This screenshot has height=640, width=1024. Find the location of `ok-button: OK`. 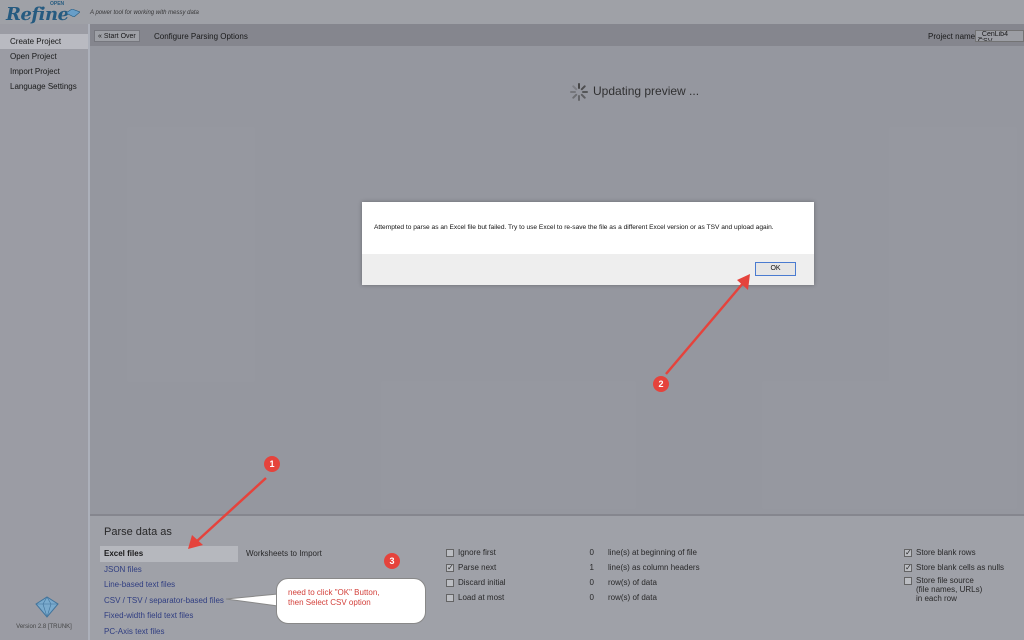

ok-button: OK is located at coordinates (775, 269).